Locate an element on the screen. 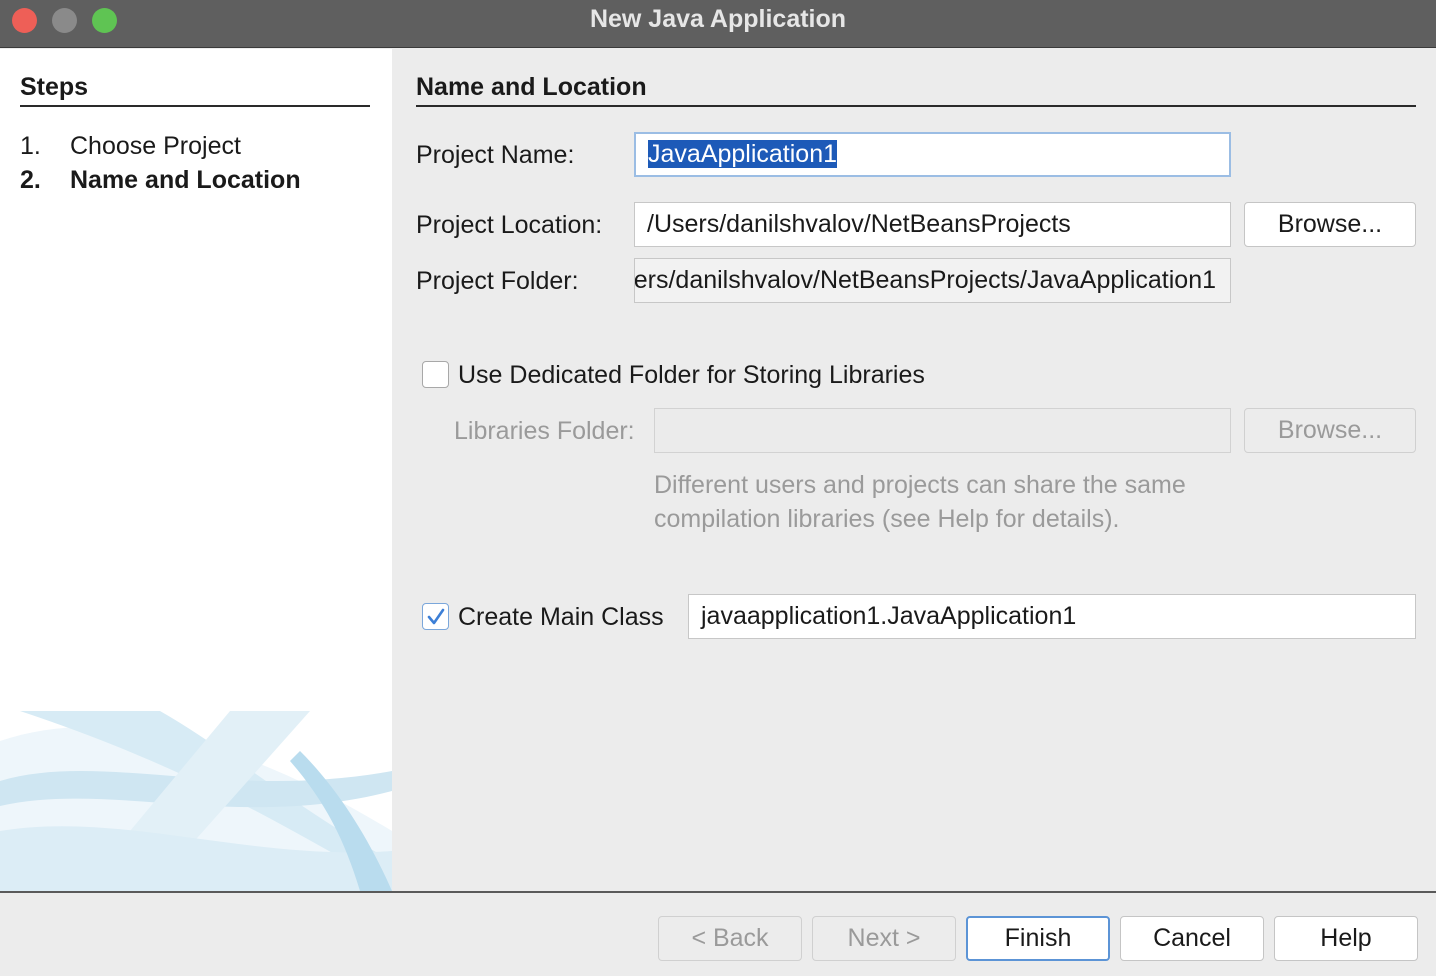 Image resolution: width=1436 pixels, height=976 pixels. step-number: 1. is located at coordinates (30, 146).